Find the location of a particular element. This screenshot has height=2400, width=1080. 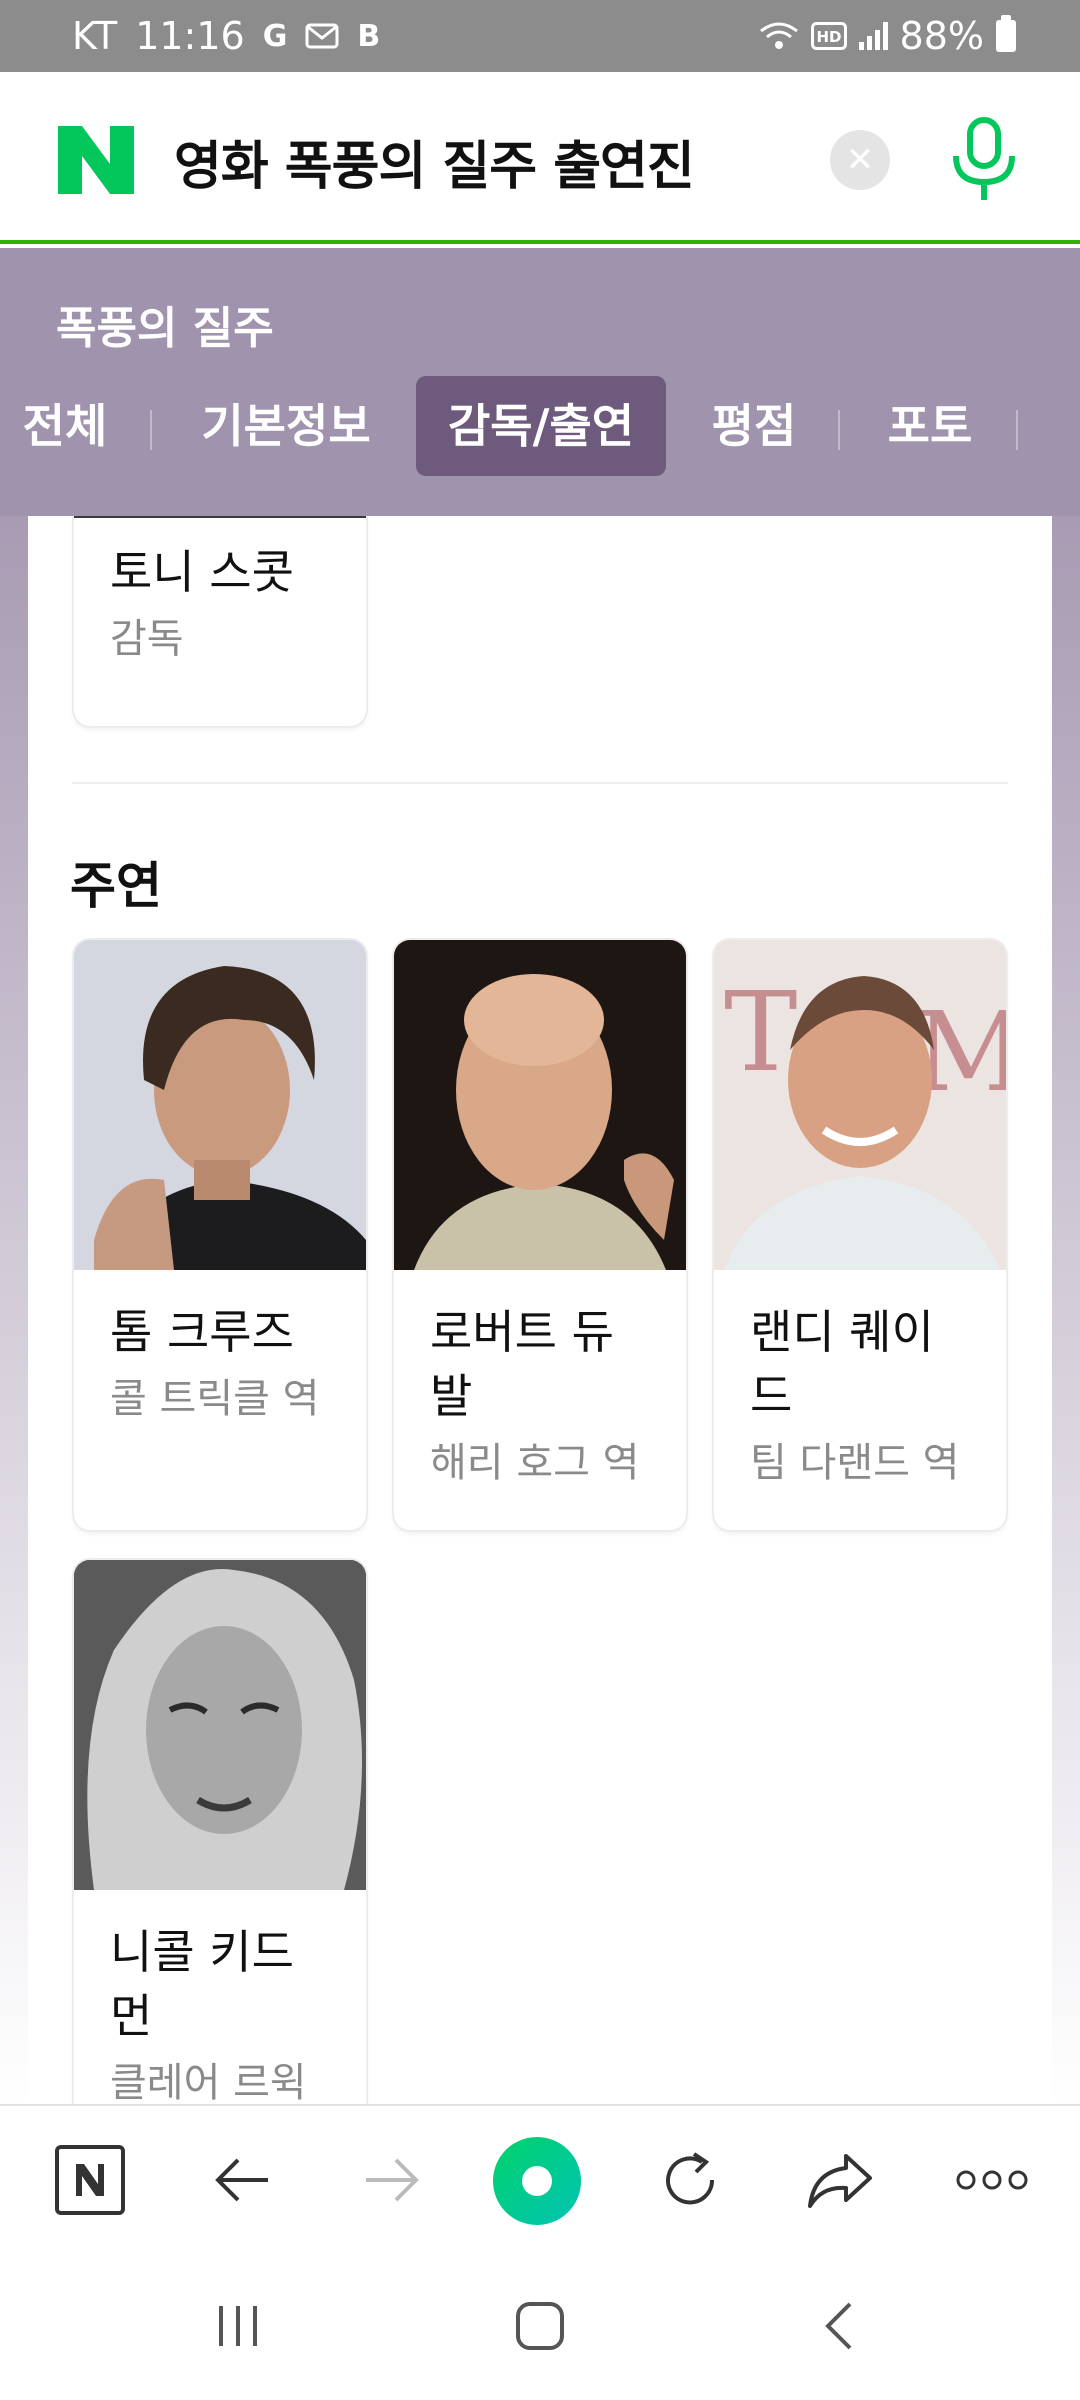

cast-card: 로버트 듀발 해리 호그 역 is located at coordinates (540, 1235).